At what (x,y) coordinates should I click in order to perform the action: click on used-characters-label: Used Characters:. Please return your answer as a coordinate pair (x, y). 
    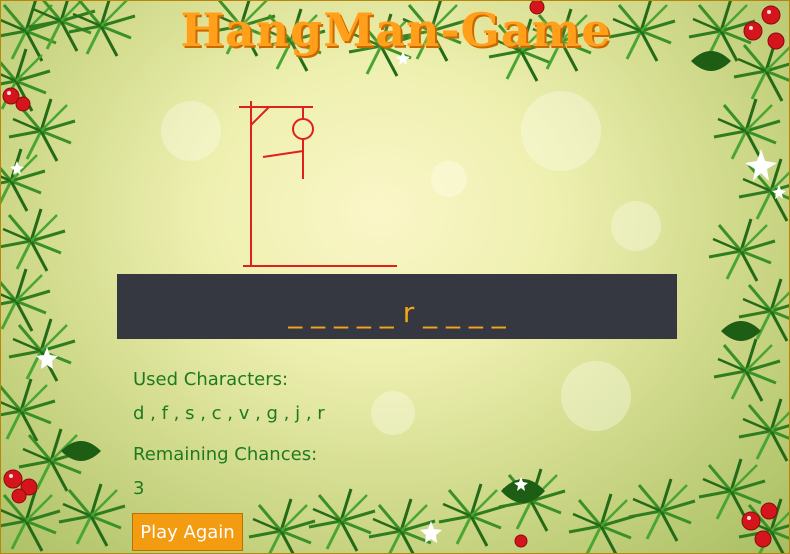
    Looking at the image, I should click on (211, 379).